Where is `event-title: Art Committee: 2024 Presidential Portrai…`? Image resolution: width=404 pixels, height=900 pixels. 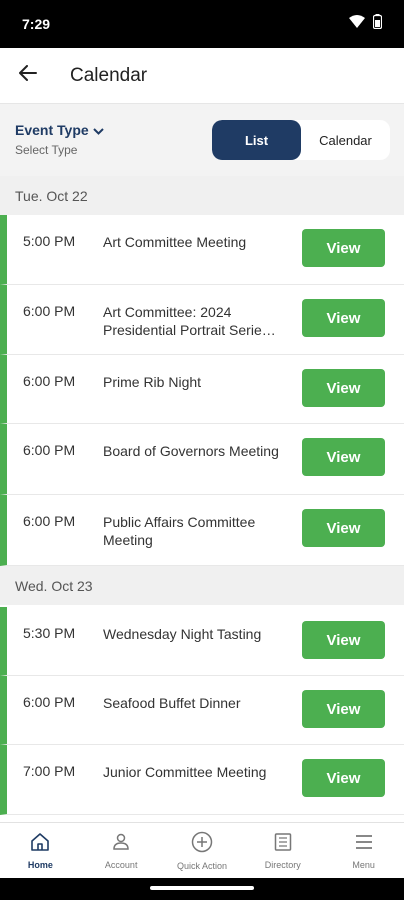
event-title: Art Committee: 2024 Presidential Portrai… is located at coordinates (189, 321).